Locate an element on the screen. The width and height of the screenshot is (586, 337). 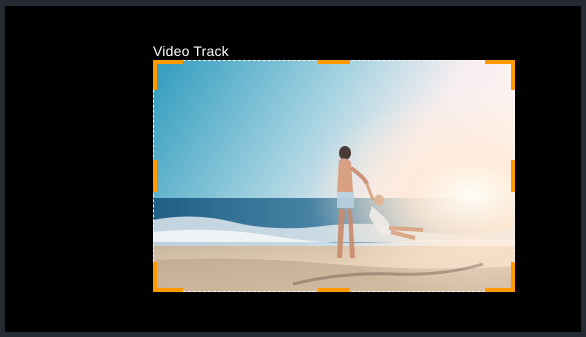
top-right-handle-vertical is located at coordinates (513, 75).